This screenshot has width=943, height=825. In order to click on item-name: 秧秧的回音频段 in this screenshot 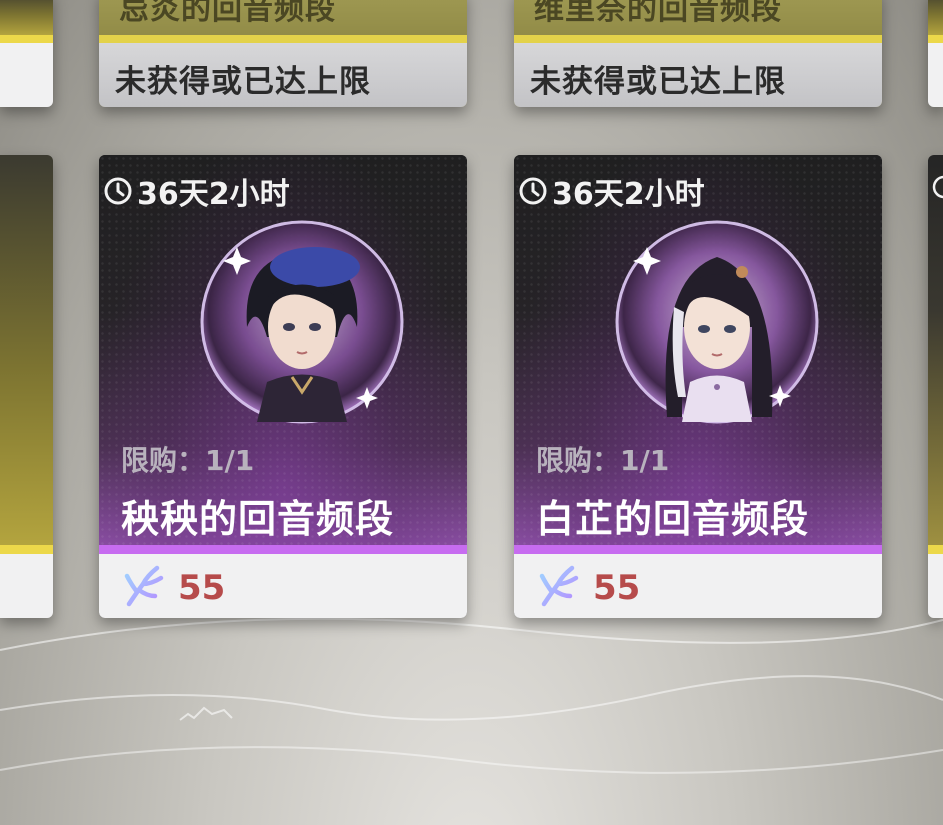, I will do `click(258, 519)`.